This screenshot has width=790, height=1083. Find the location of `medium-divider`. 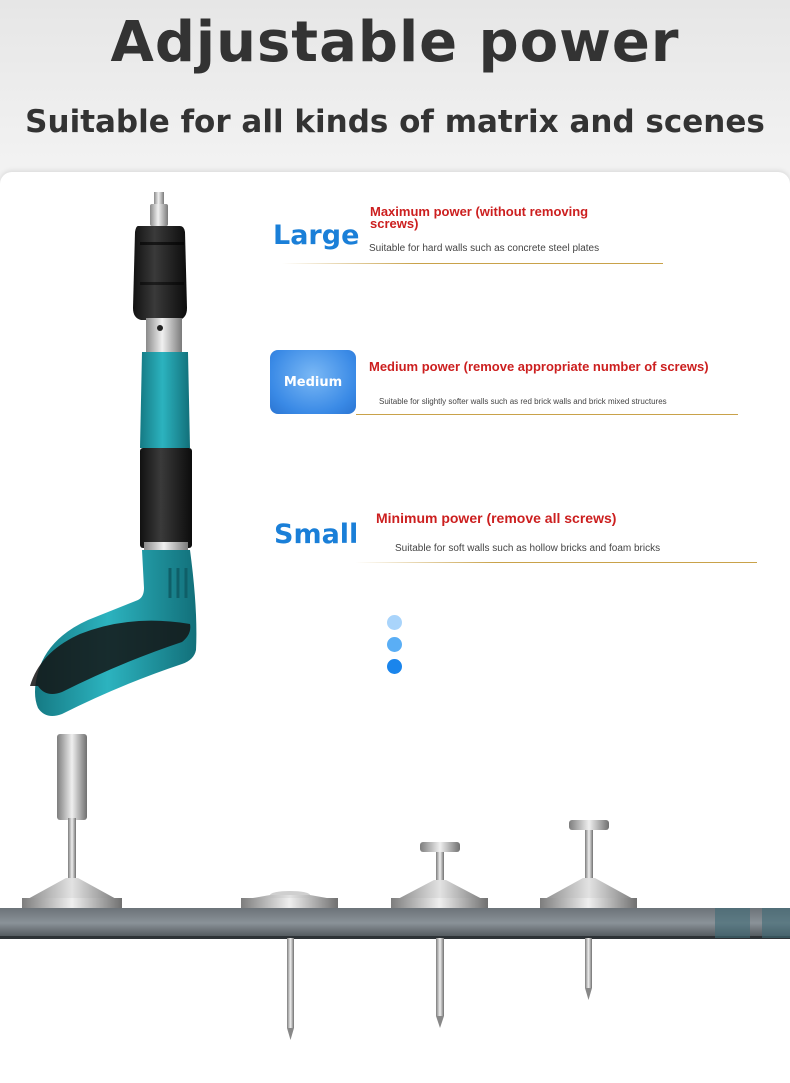

medium-divider is located at coordinates (547, 414).